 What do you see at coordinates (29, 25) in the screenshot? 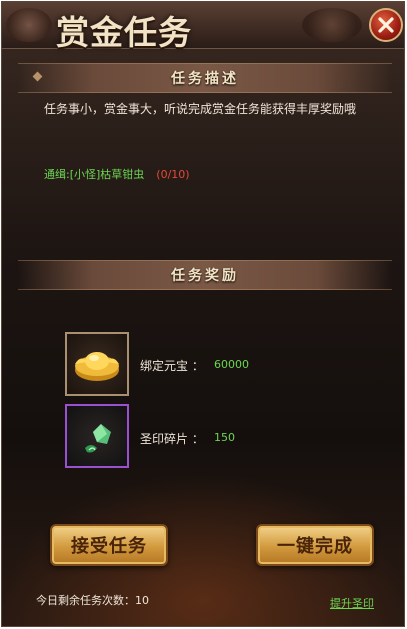
I see `header-ornament-left` at bounding box center [29, 25].